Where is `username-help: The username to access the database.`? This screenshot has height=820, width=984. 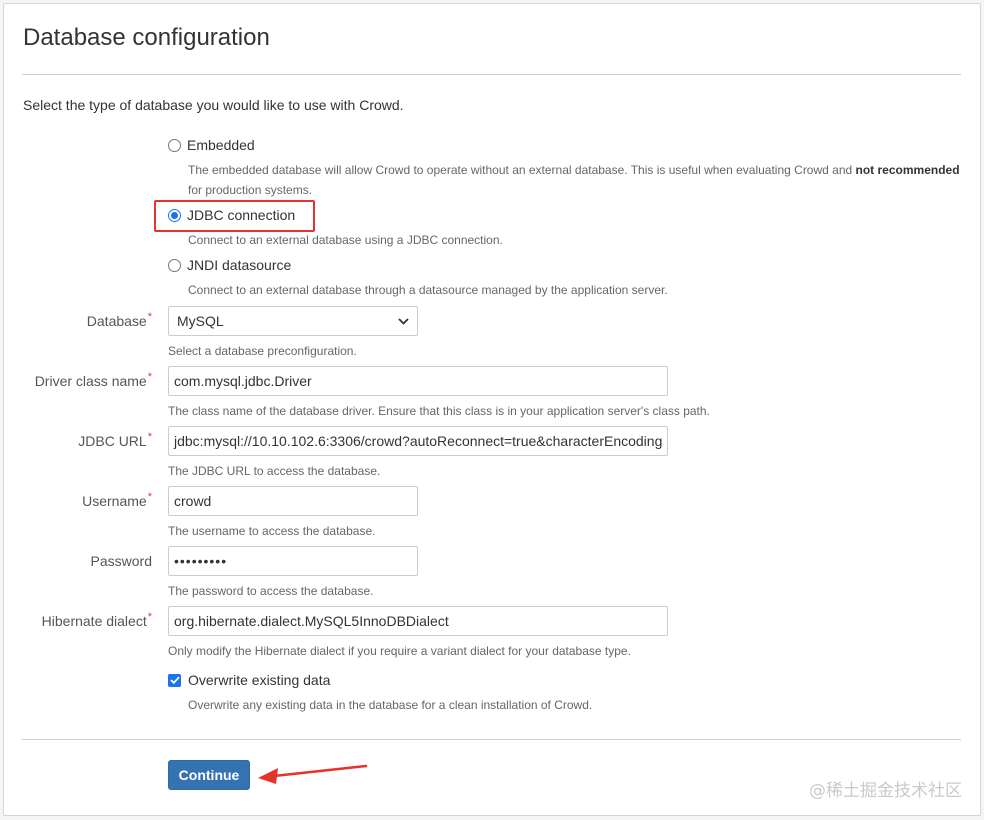 username-help: The username to access the database. is located at coordinates (272, 531).